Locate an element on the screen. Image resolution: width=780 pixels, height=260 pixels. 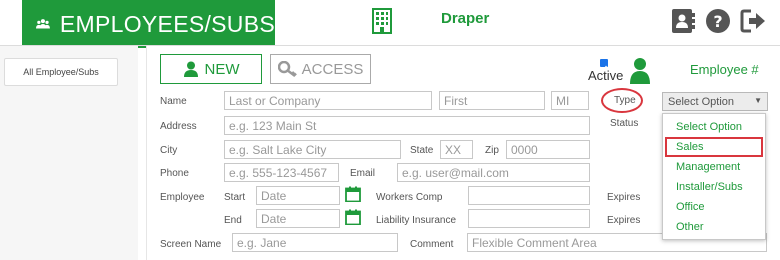
screen-name-label: Screen Name is located at coordinates (191, 244).